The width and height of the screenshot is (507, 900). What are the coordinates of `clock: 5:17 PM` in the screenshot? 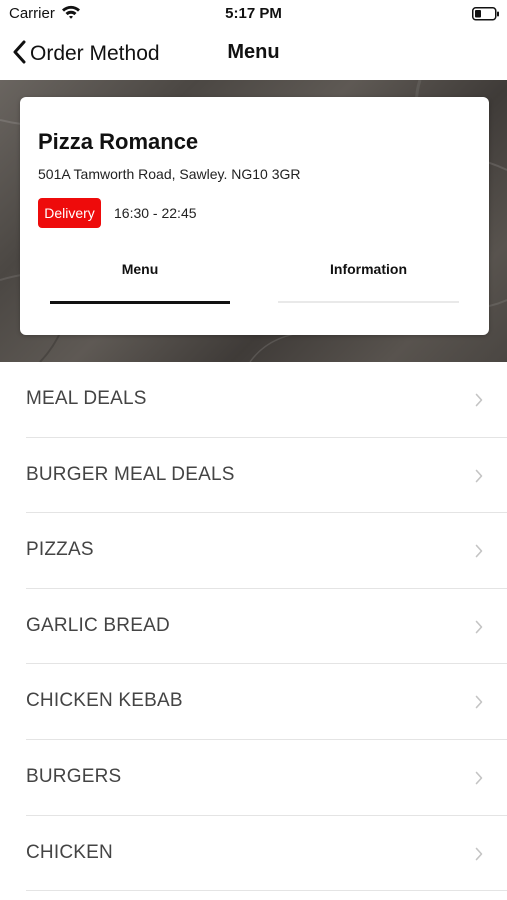 It's located at (253, 13).